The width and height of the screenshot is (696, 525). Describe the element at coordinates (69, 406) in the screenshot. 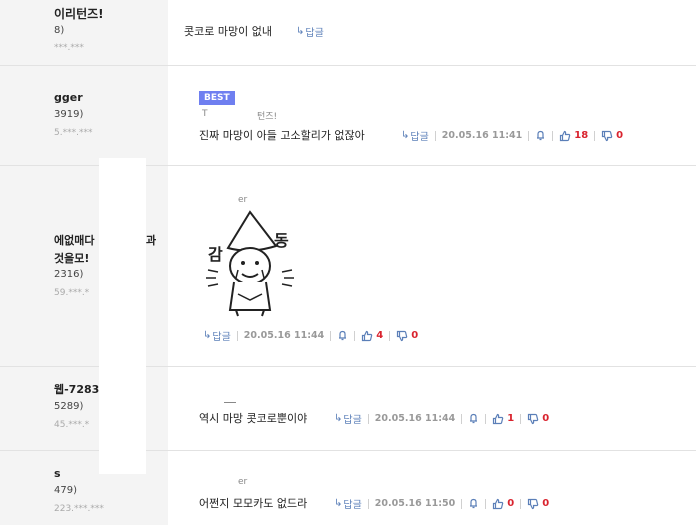

I see `author-post-count: 5289)` at that location.